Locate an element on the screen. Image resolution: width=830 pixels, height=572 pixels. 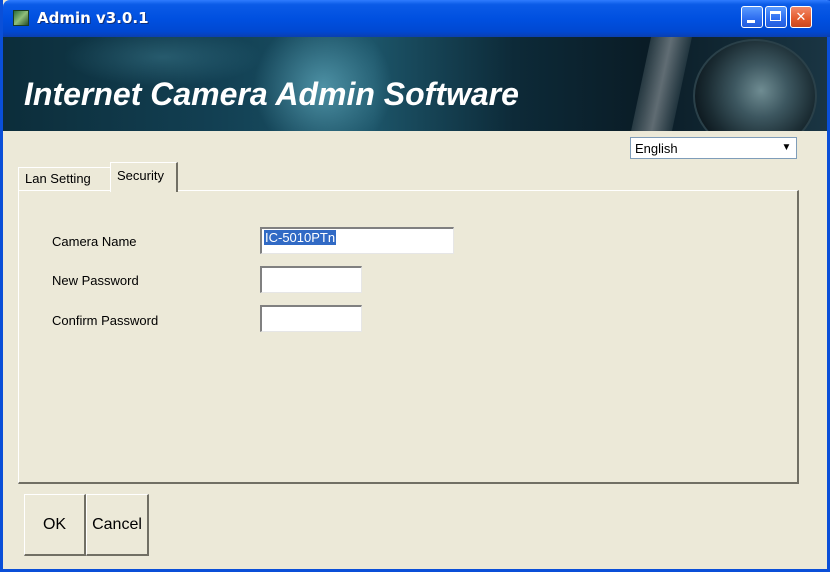
confirm-password-label: Confirm Password is located at coordinates (105, 320).